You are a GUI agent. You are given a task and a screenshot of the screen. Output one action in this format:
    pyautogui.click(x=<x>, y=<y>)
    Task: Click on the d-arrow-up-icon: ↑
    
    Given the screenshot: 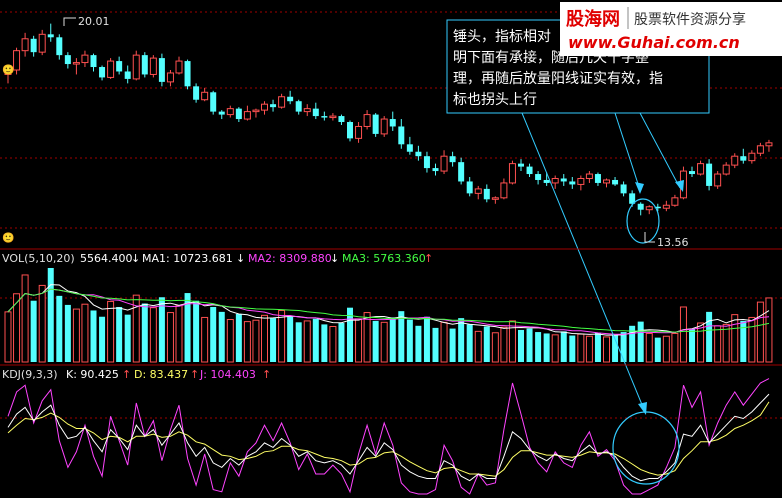 What is the action you would take?
    pyautogui.click(x=194, y=374)
    